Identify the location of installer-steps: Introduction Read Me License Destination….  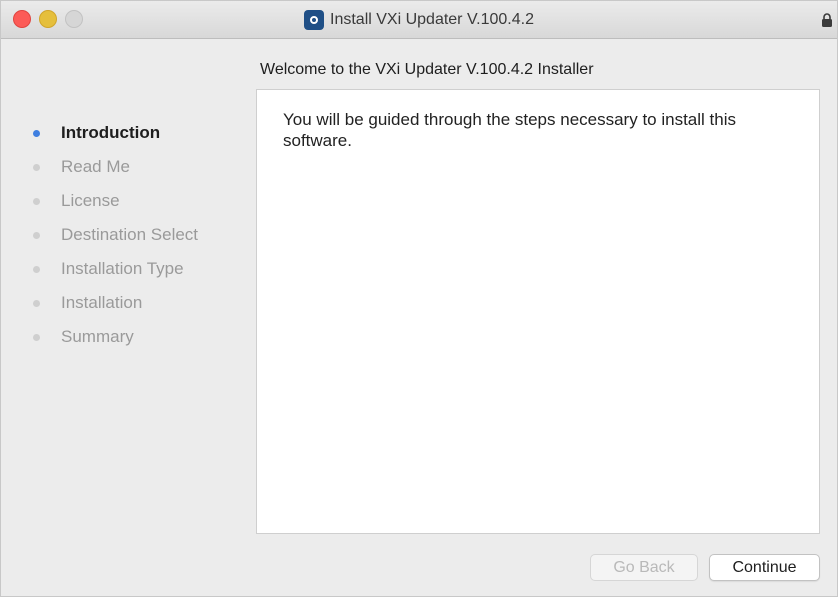
(136, 235).